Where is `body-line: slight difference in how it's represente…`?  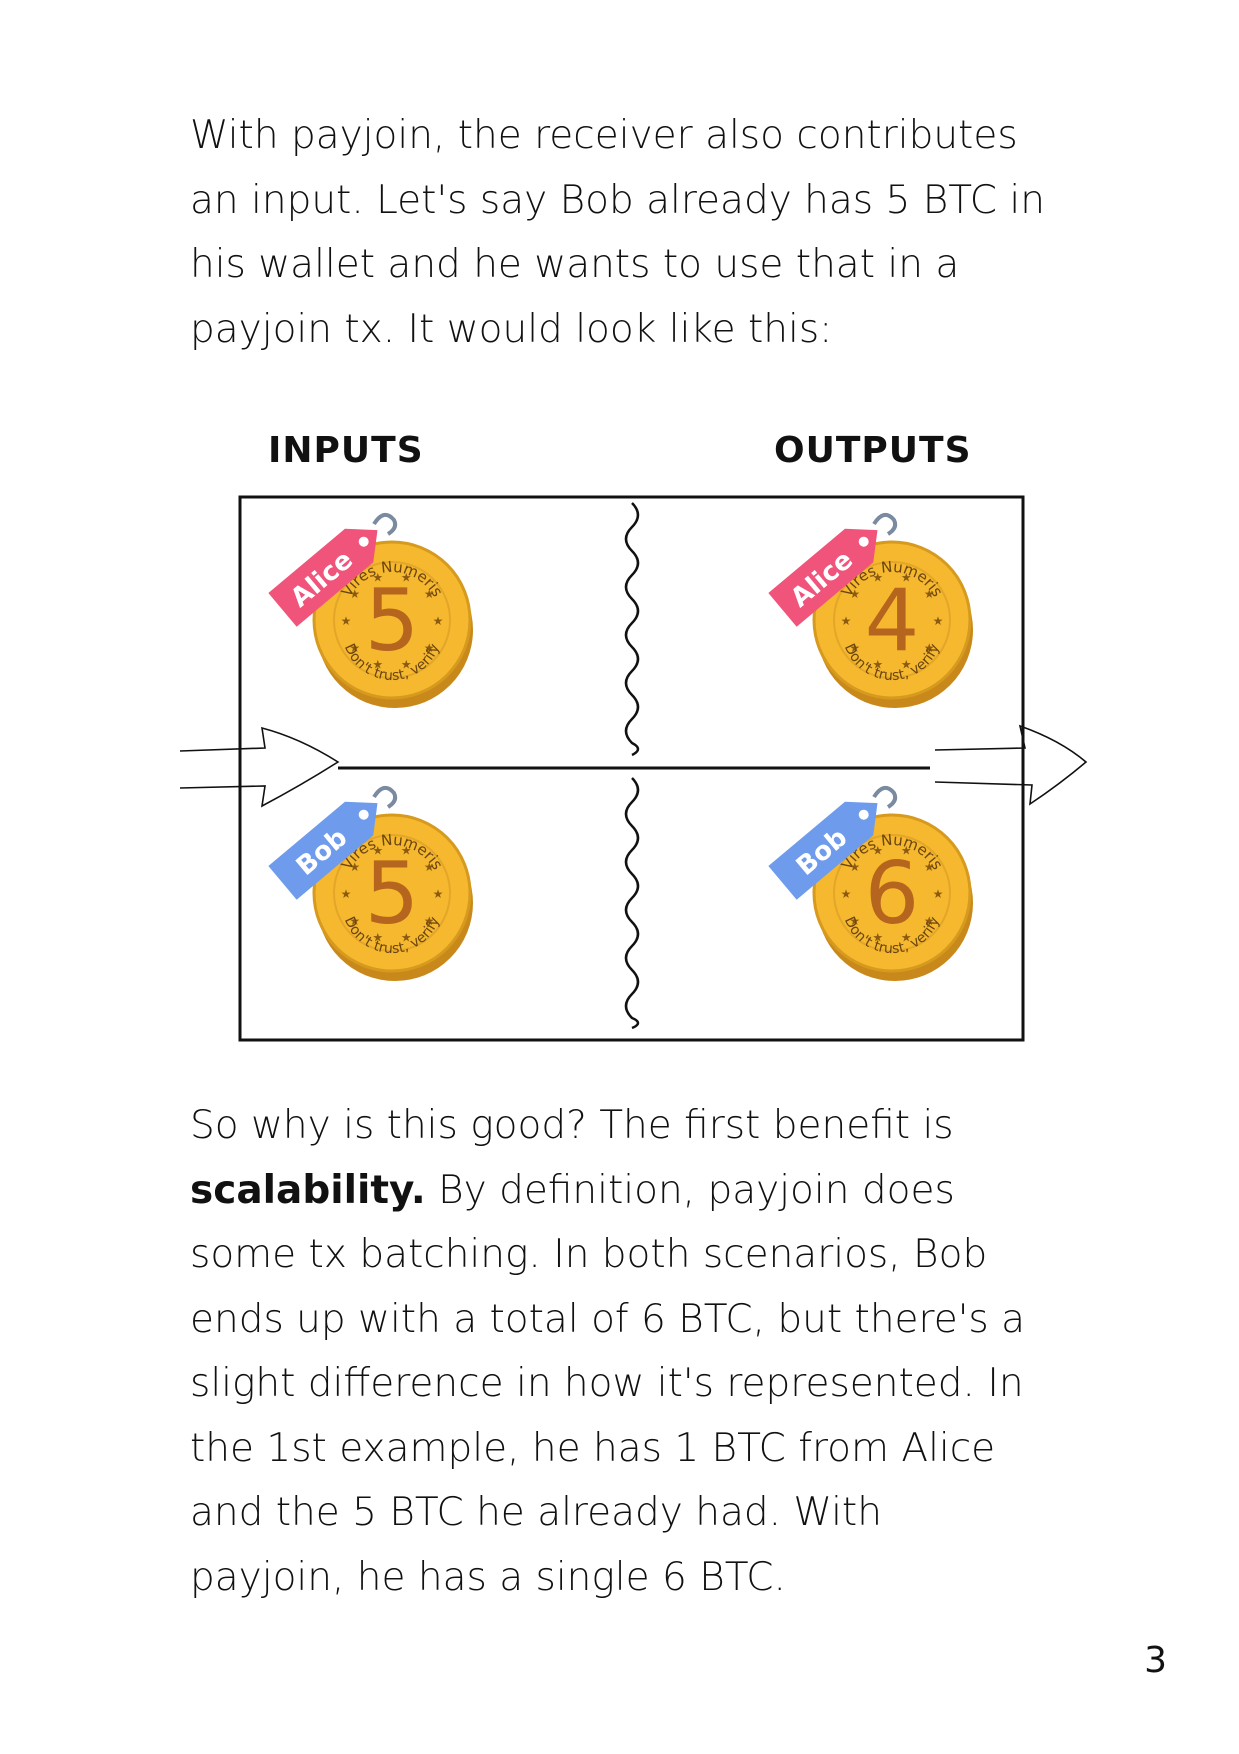
body-line: slight difference in how it's represente… is located at coordinates (607, 1383).